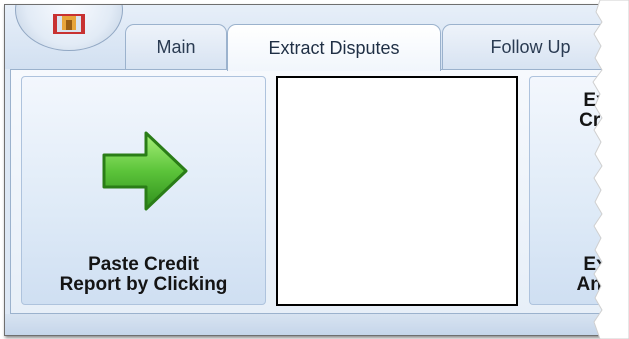  What do you see at coordinates (69, 24) in the screenshot?
I see `app-logo-icon` at bounding box center [69, 24].